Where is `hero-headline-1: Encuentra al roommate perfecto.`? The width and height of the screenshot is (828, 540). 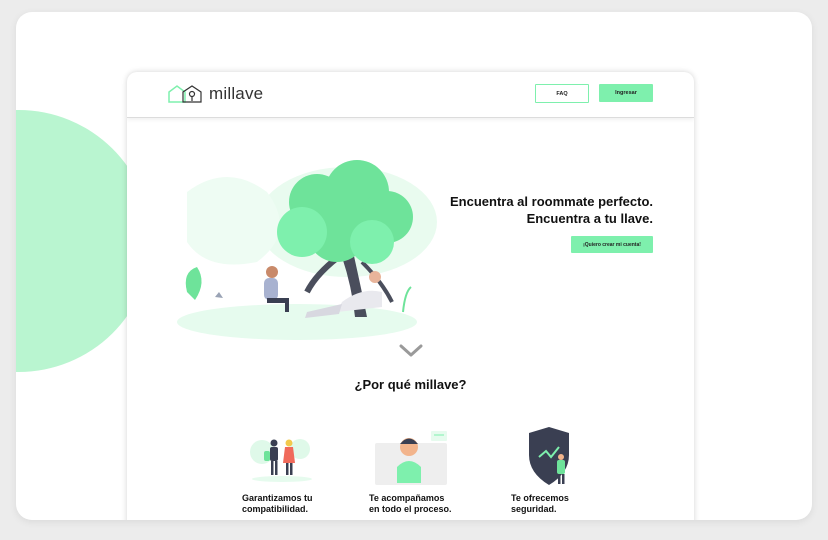
hero-headline-1: Encuentra al roommate perfecto. is located at coordinates (551, 201).